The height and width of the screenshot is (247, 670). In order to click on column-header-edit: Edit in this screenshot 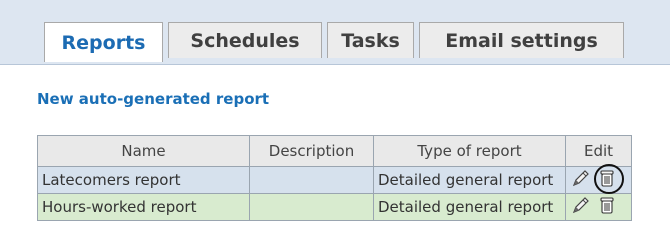, I will do `click(598, 151)`.